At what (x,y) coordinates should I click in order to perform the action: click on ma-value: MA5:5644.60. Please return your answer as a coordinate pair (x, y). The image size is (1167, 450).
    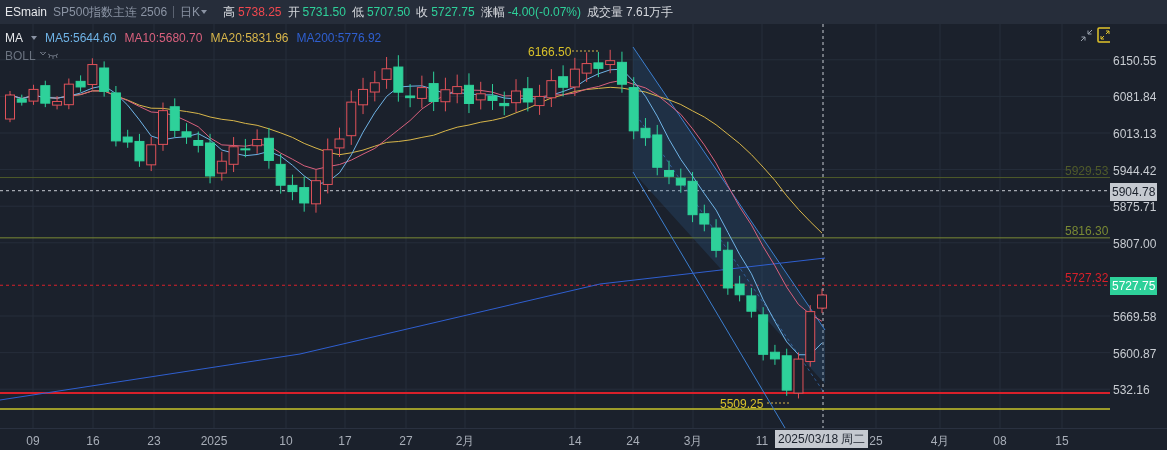
    Looking at the image, I should click on (81, 38).